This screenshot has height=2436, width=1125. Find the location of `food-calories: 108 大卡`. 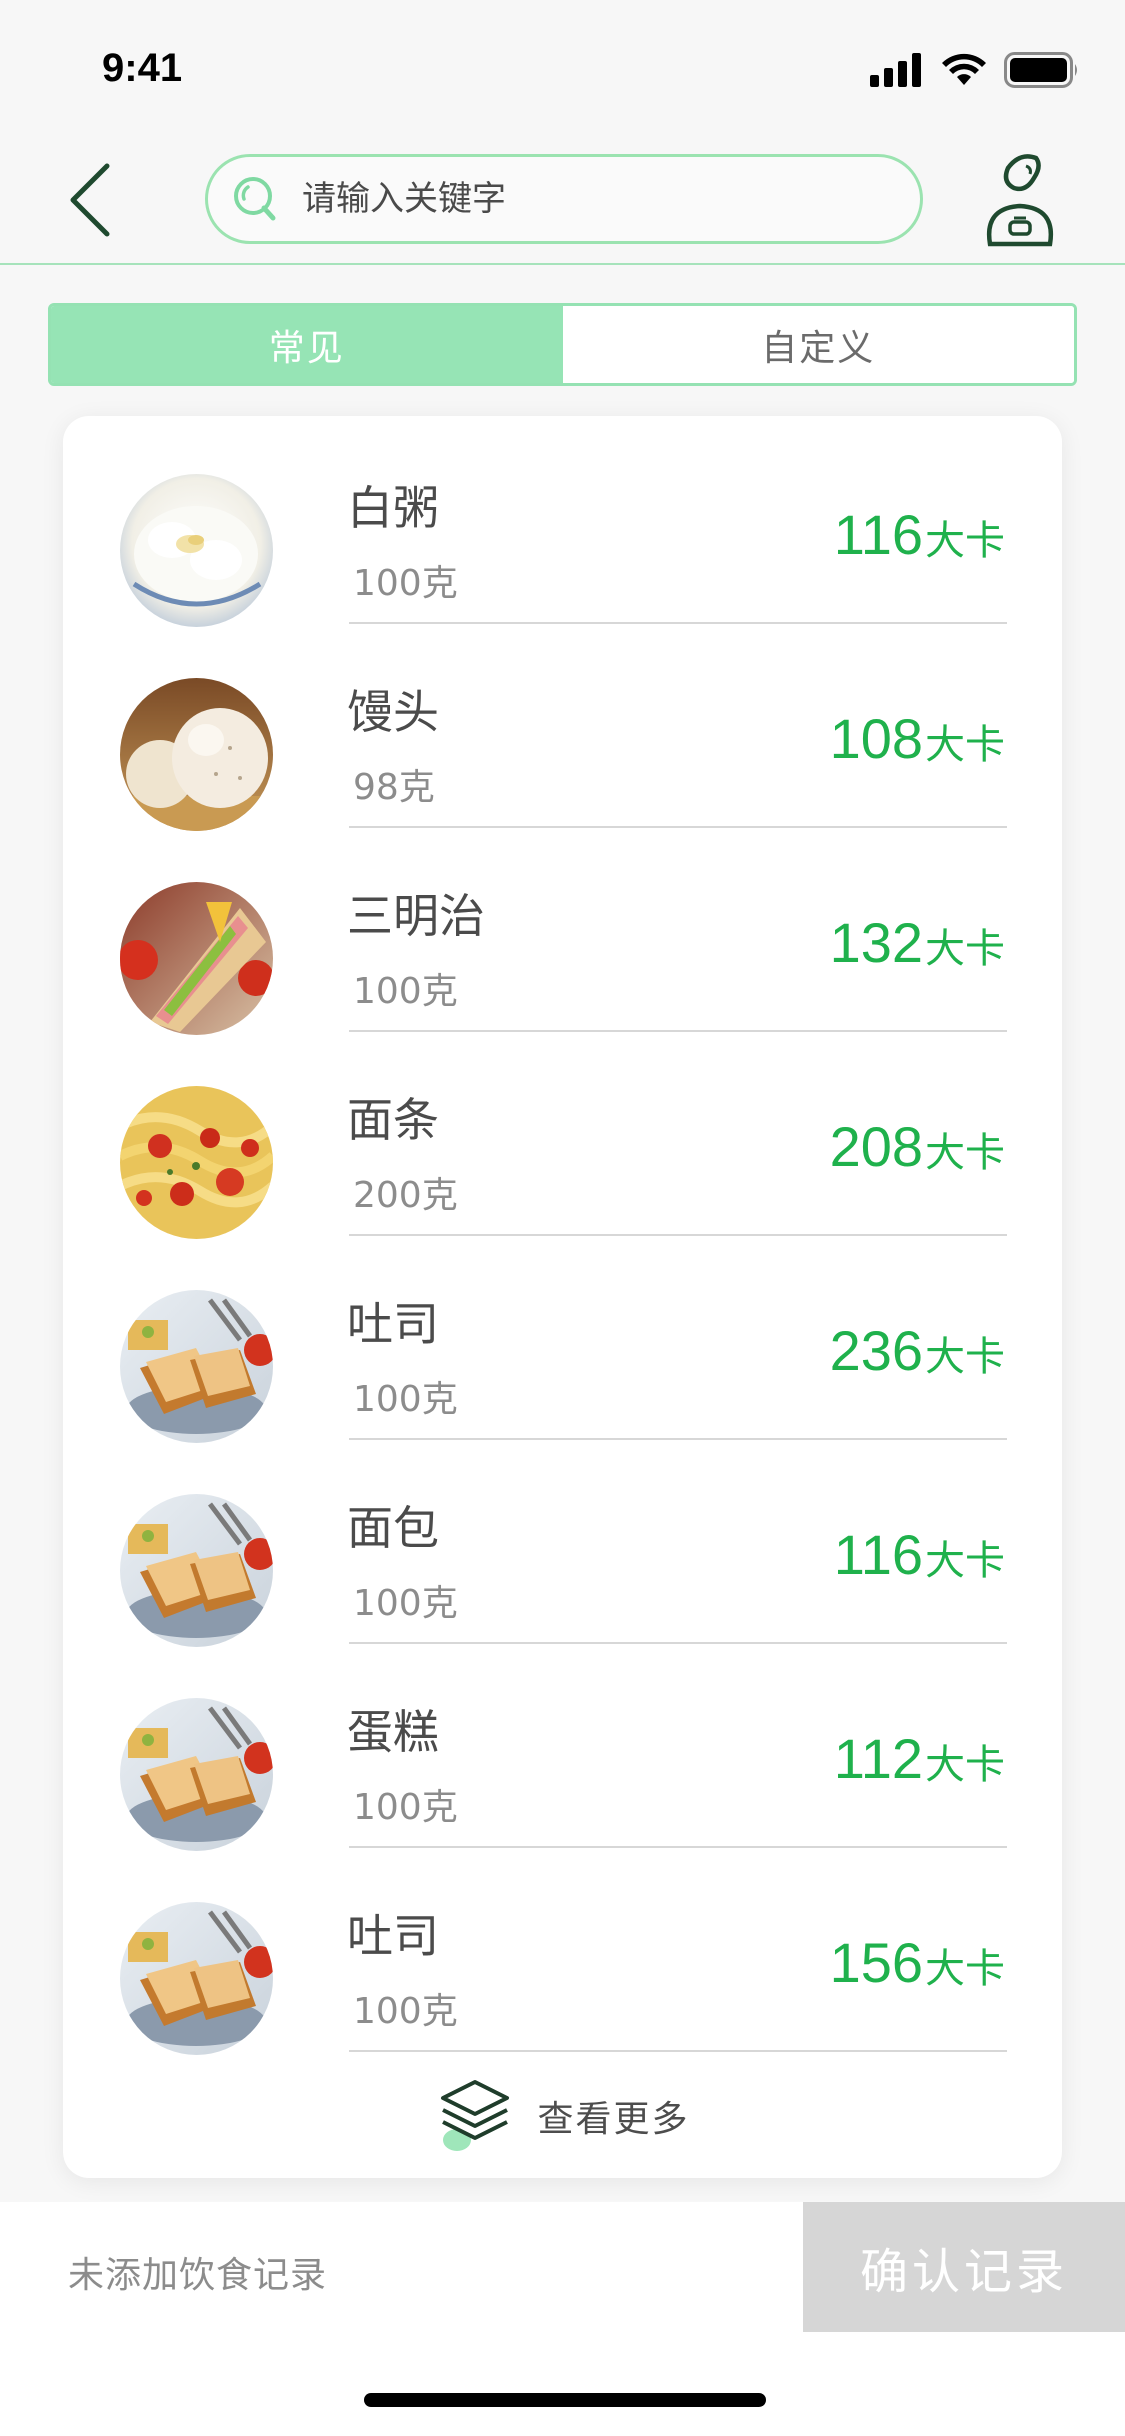

food-calories: 108 大卡 is located at coordinates (917, 738).